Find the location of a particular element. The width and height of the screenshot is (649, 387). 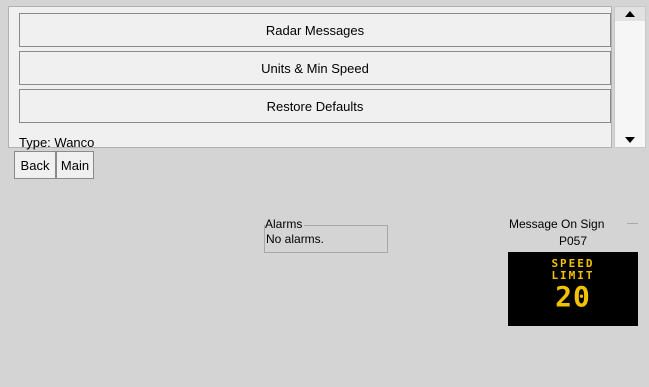

main-button: Main is located at coordinates (75, 165).